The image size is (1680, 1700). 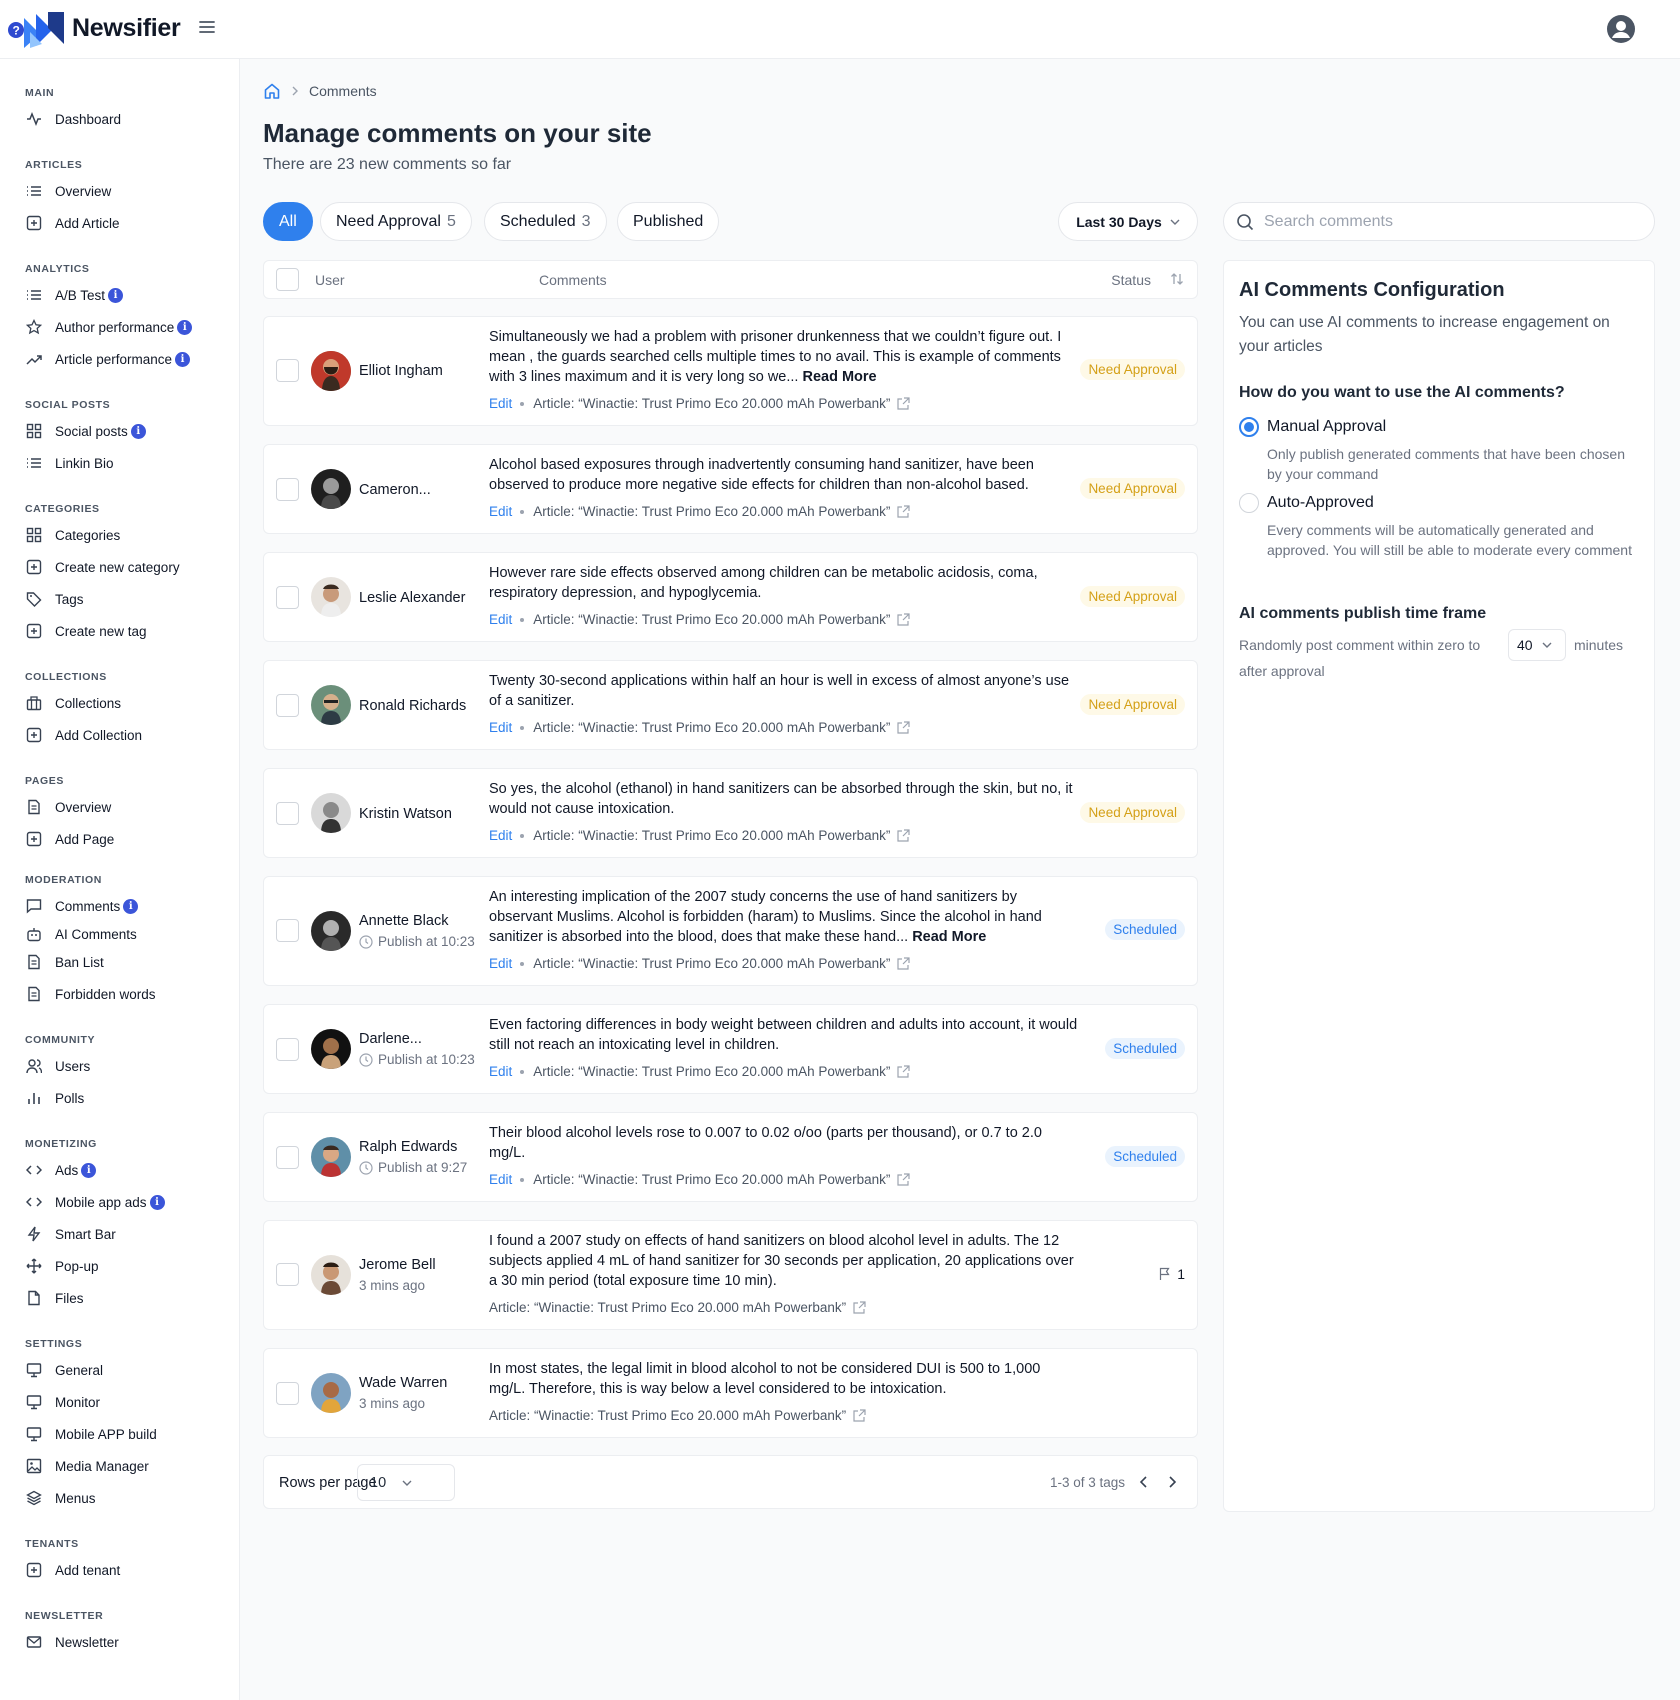 I want to click on hamburger-menu-icon, so click(x=207, y=27).